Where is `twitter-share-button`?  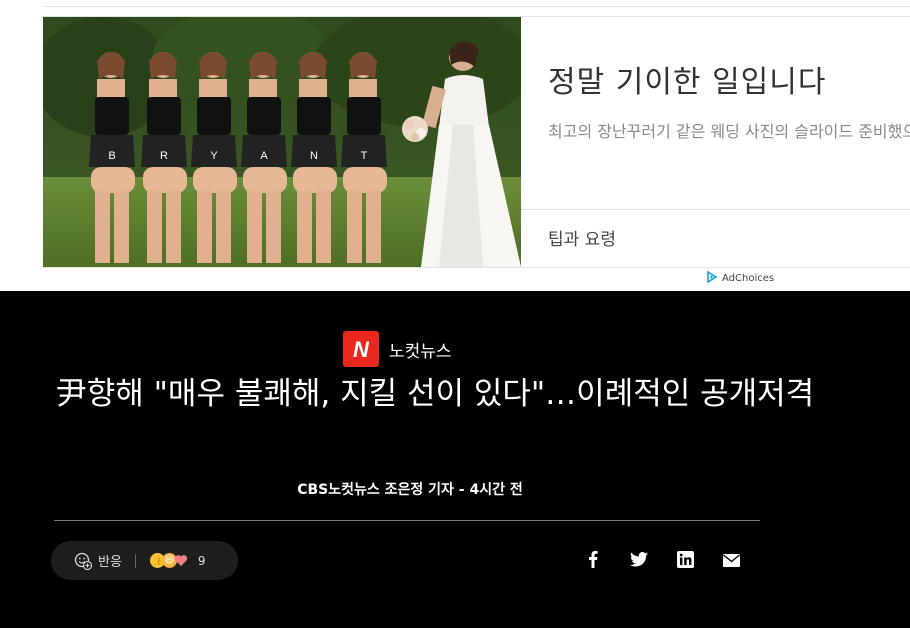 twitter-share-button is located at coordinates (639, 561).